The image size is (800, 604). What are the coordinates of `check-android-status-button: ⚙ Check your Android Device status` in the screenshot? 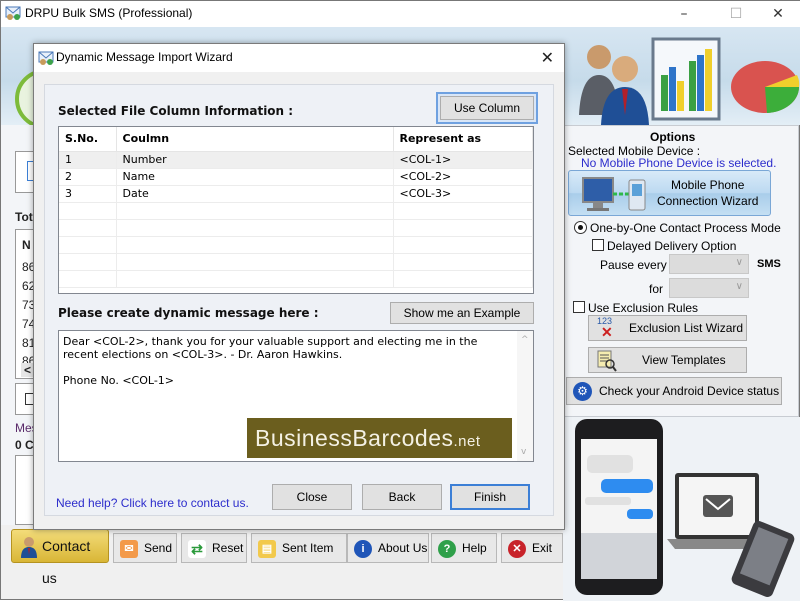 It's located at (674, 391).